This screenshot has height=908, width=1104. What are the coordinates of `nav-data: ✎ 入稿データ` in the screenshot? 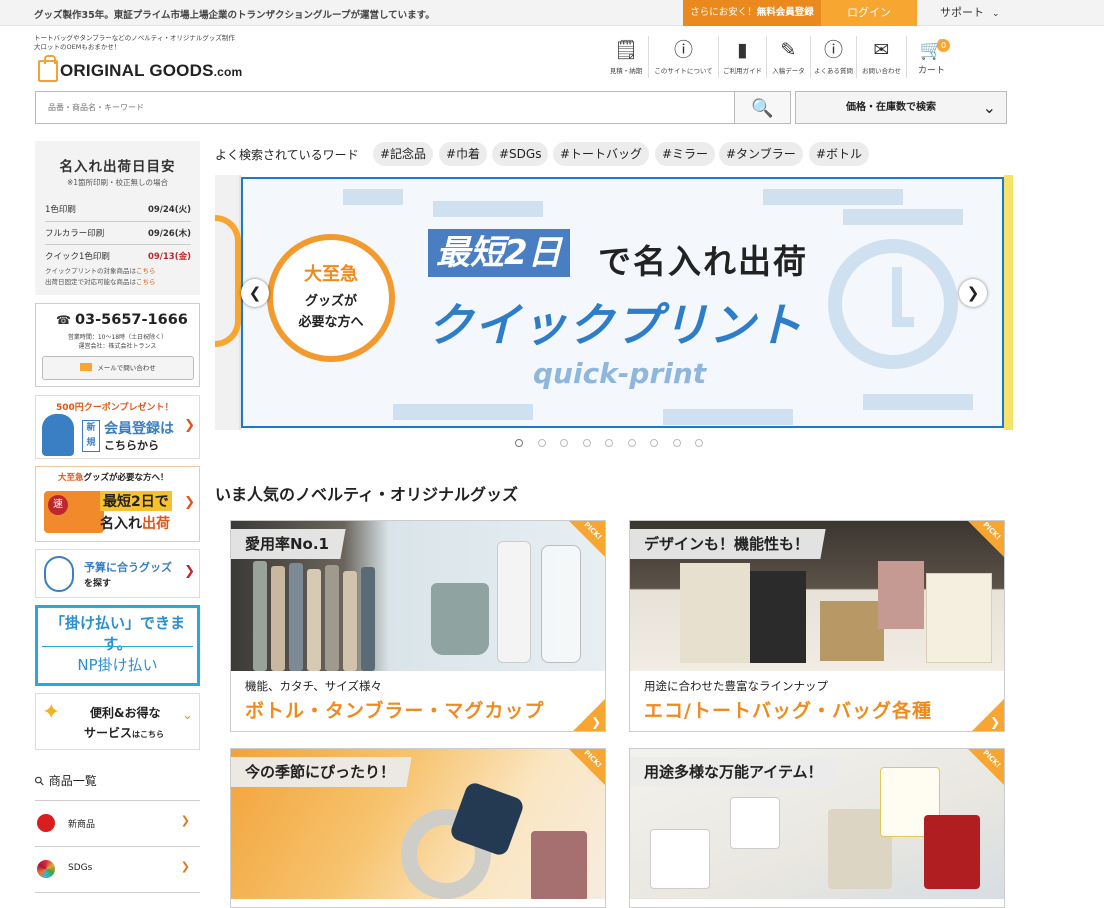 It's located at (788, 57).